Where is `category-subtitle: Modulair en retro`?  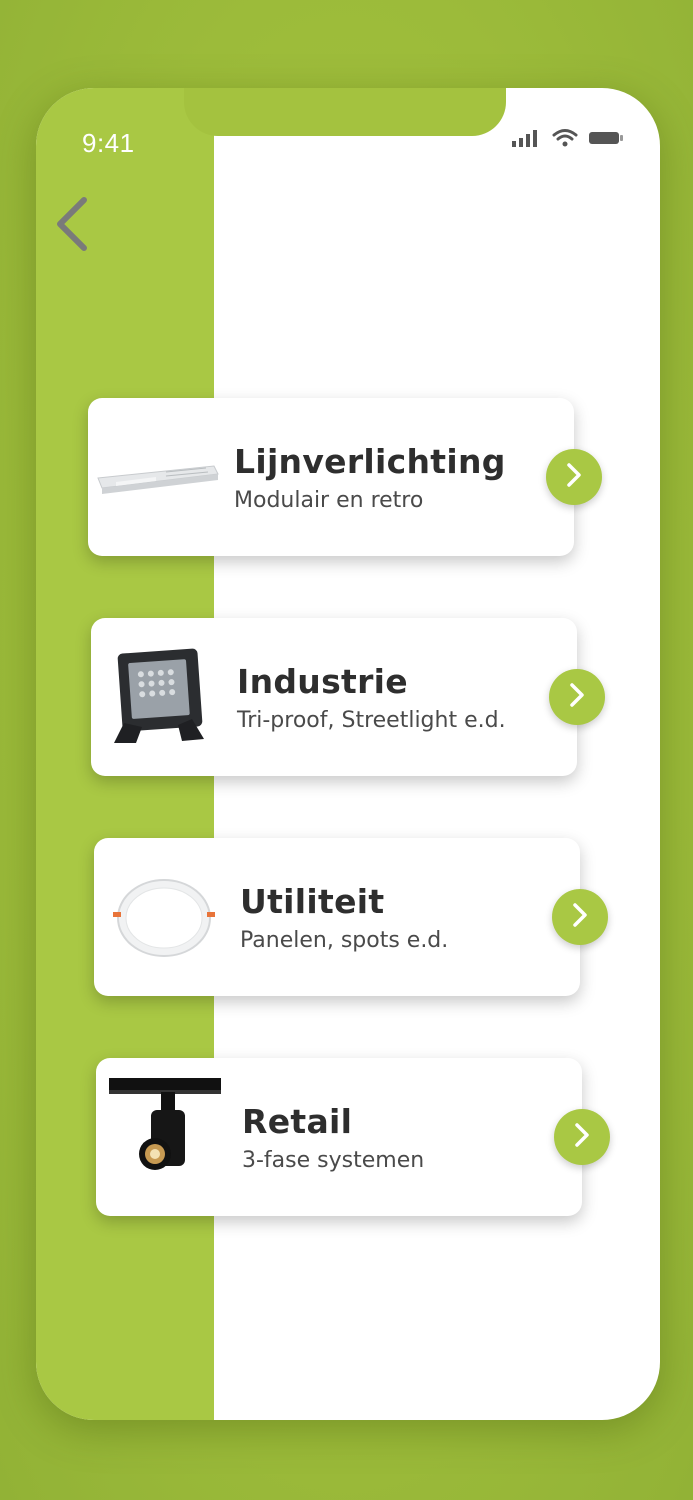 category-subtitle: Modulair en retro is located at coordinates (329, 500).